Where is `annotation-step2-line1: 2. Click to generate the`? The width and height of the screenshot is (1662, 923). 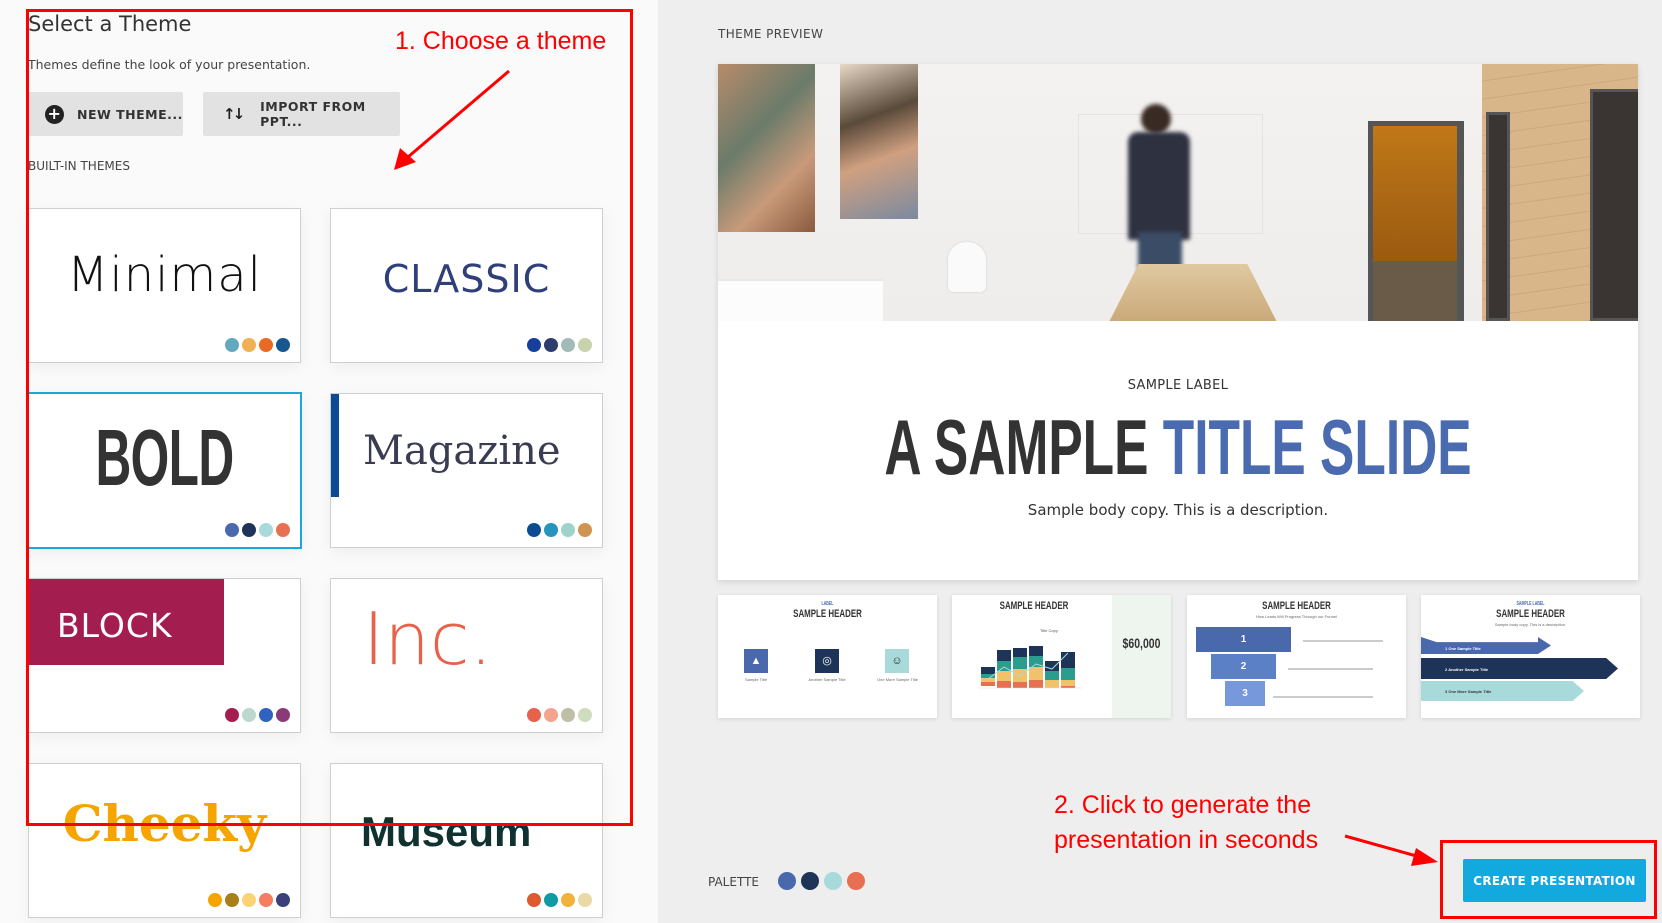
annotation-step2-line1: 2. Click to generate the is located at coordinates (1183, 805).